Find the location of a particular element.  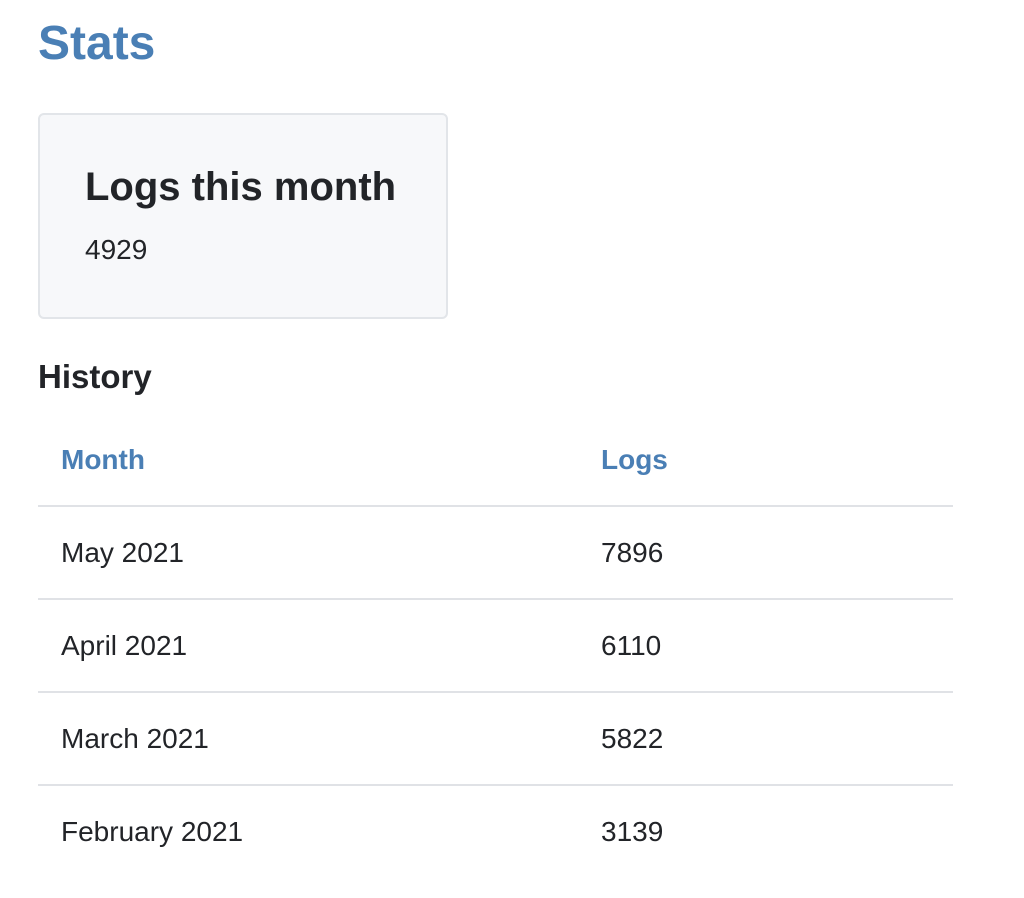

table-row: April 2021 6110 is located at coordinates (495, 646).